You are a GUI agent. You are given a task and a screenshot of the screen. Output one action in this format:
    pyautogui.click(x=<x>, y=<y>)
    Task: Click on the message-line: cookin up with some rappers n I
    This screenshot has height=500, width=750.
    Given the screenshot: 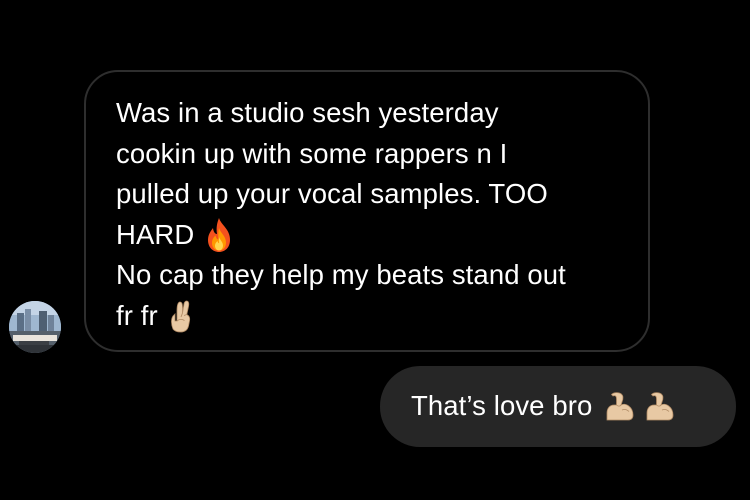 What is the action you would take?
    pyautogui.click(x=367, y=154)
    